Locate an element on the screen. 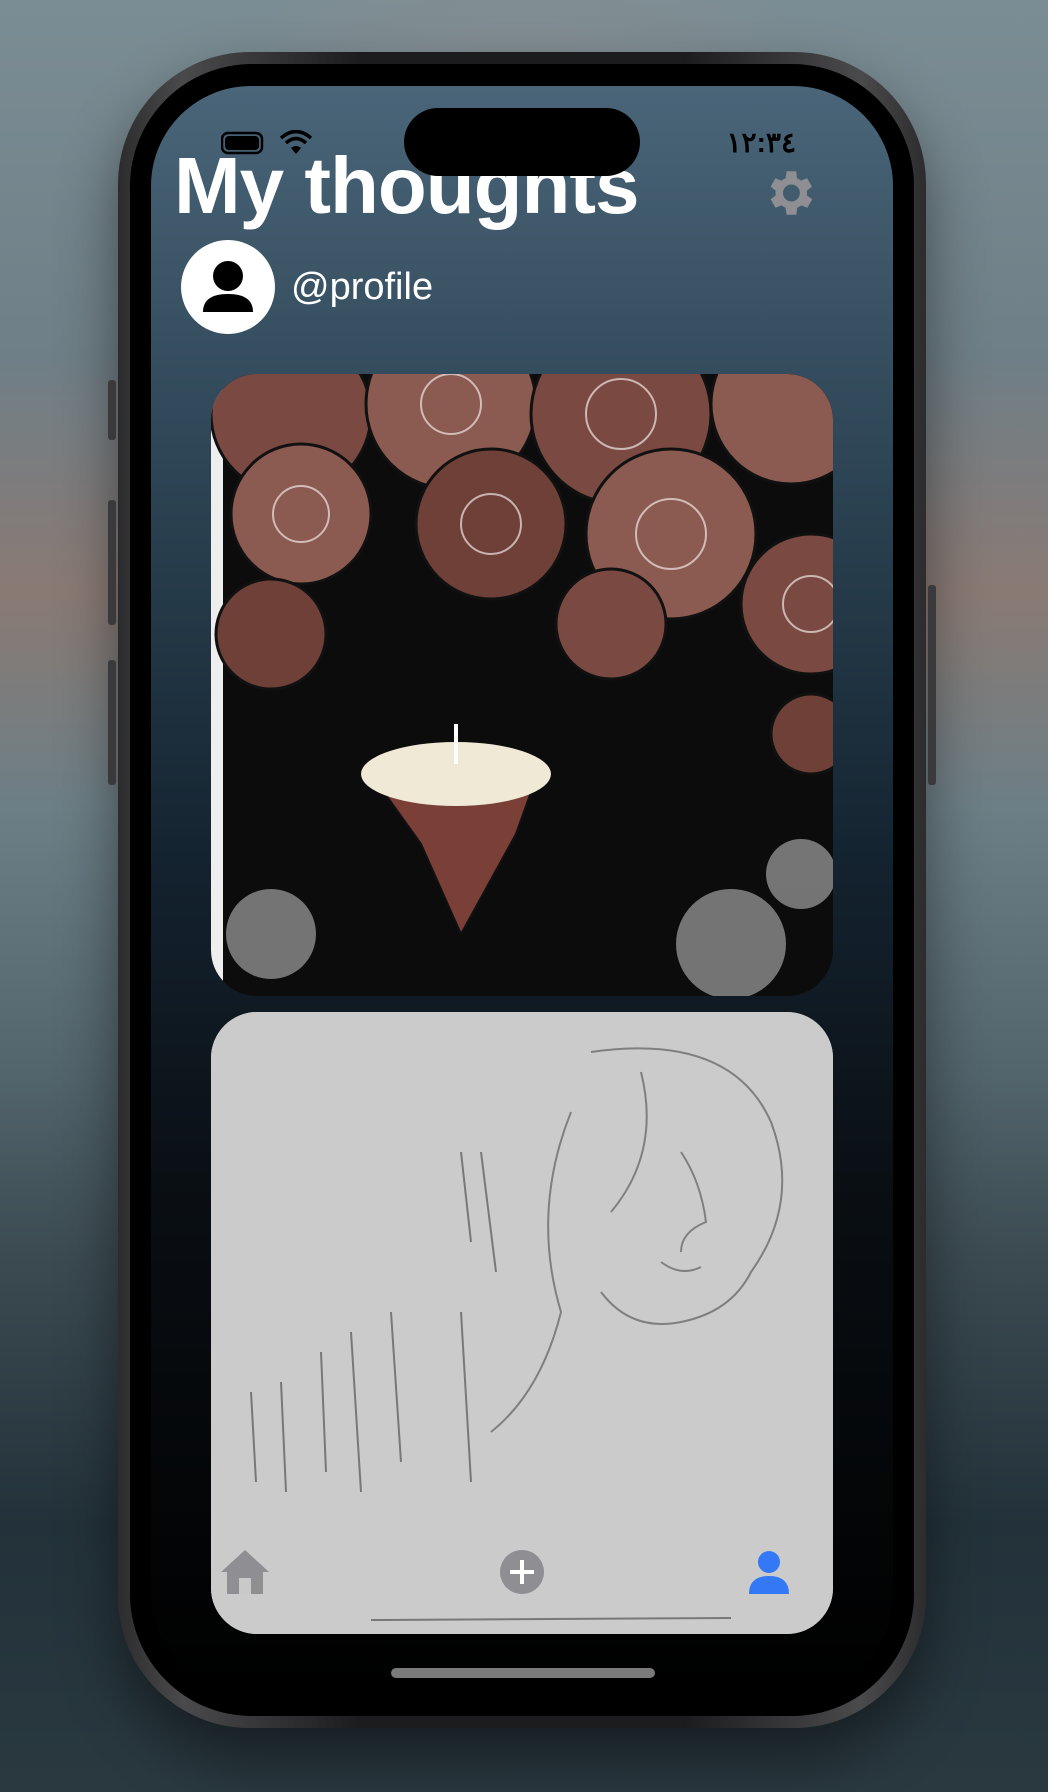 Image resolution: width=1048 pixels, height=1792 pixels. home-icon is located at coordinates (245, 1572).